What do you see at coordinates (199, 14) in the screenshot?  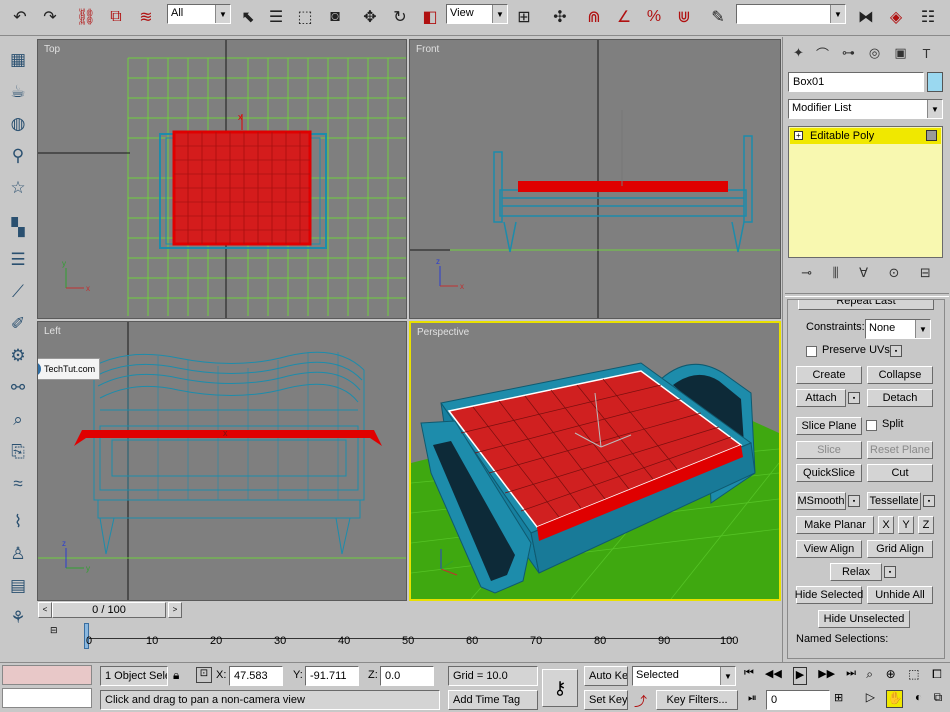 I see `selection-filter-dropdown: All ▼` at bounding box center [199, 14].